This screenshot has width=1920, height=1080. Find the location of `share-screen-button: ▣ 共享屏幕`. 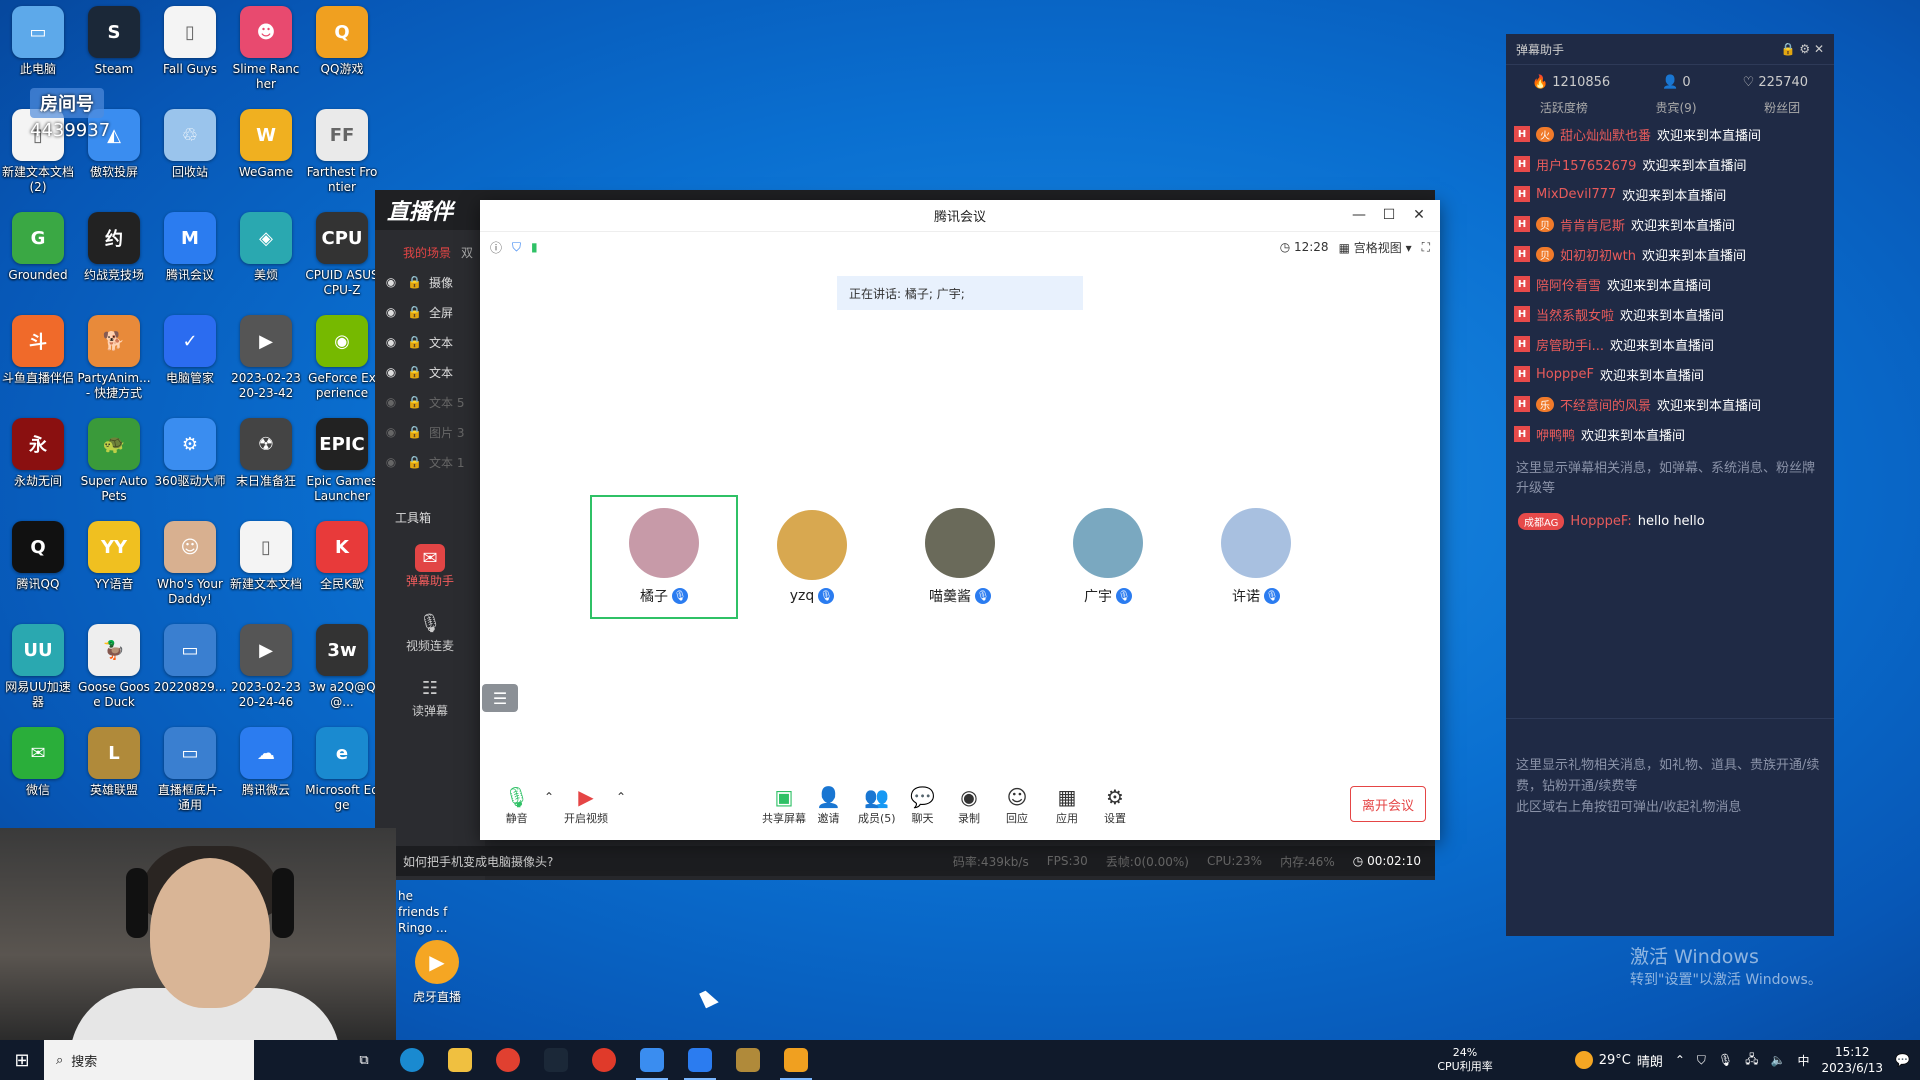

share-screen-button: ▣ 共享屏幕 is located at coordinates (784, 805).